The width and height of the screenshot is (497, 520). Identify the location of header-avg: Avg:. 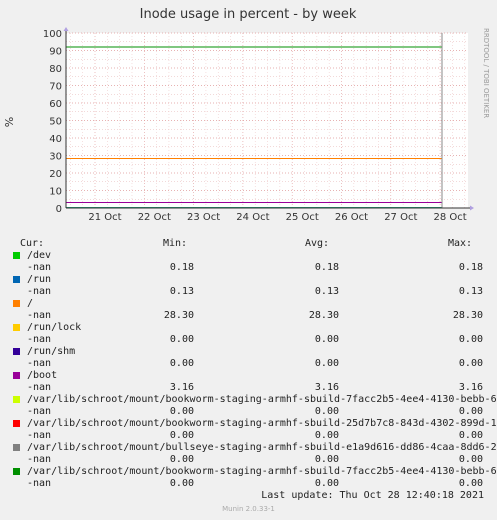
(317, 243).